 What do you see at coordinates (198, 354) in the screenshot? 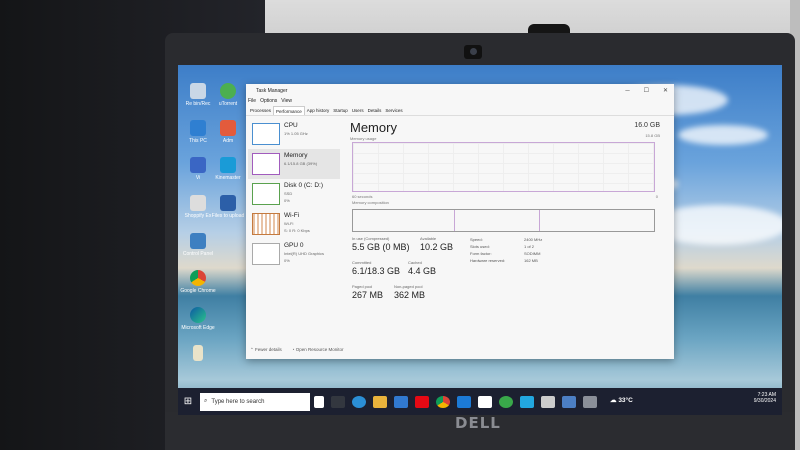
I see `desktop-icon-file` at bounding box center [198, 354].